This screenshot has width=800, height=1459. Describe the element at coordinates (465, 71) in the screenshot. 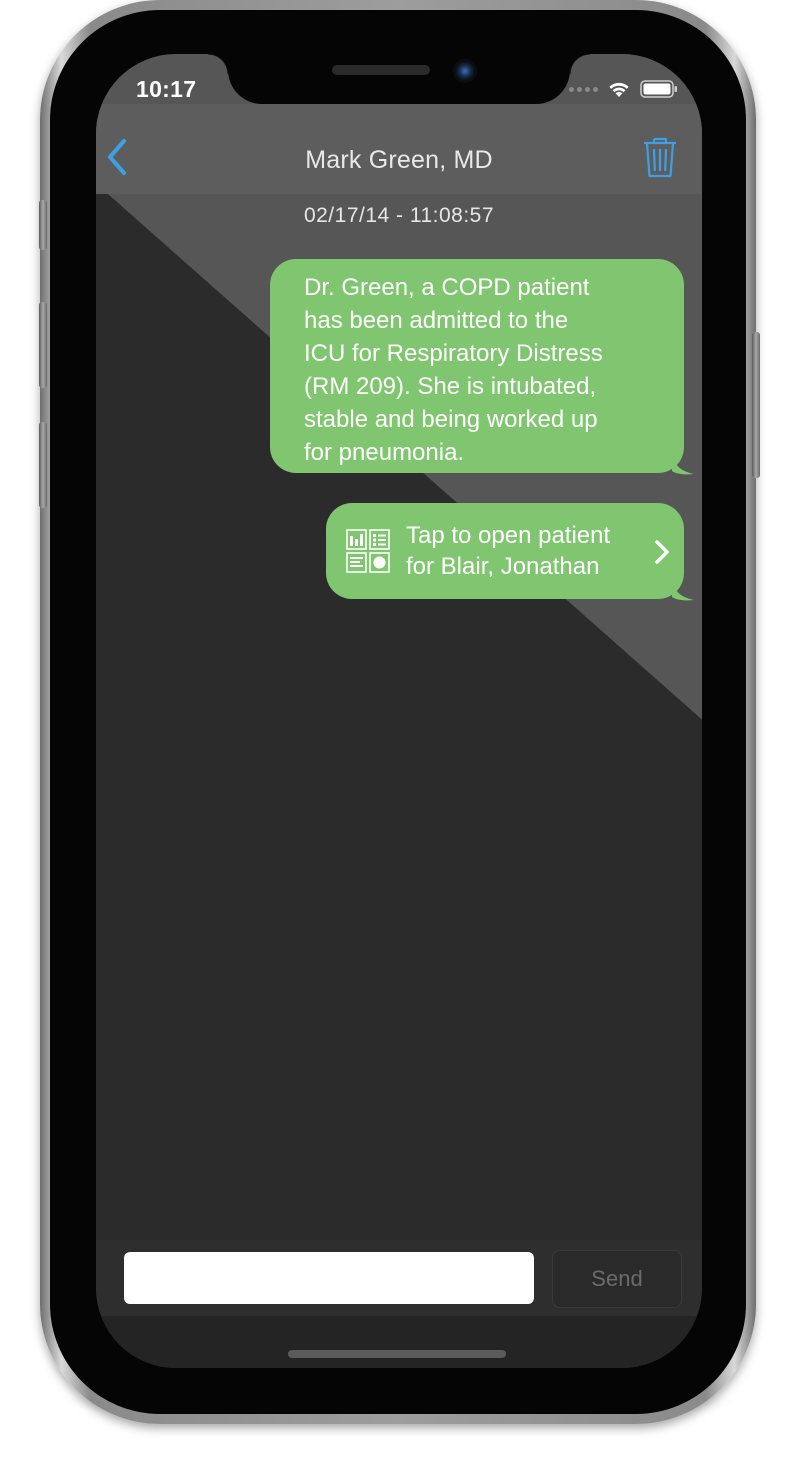

I see `front-camera` at that location.